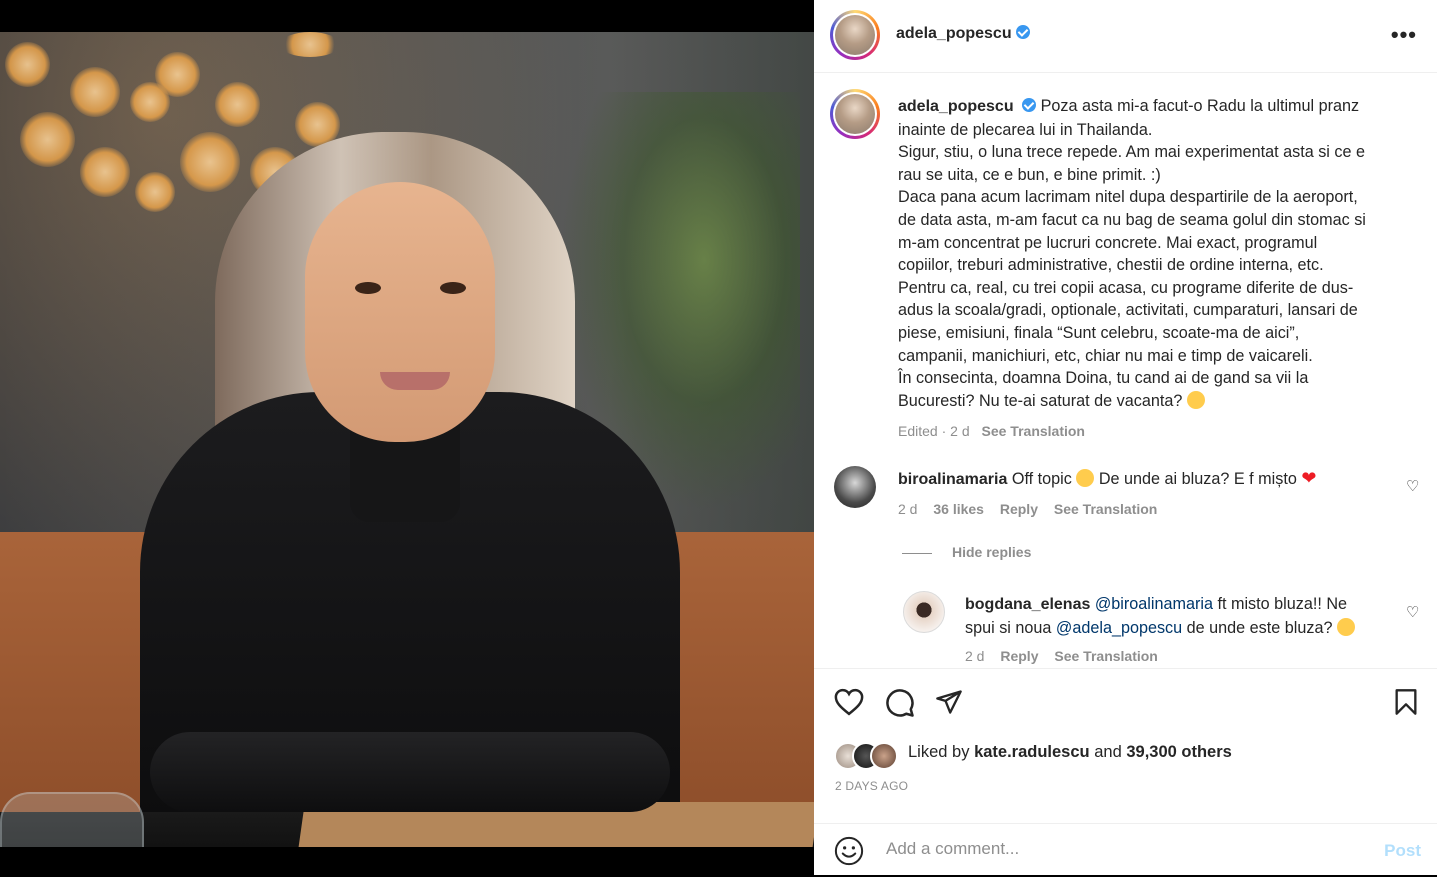 The height and width of the screenshot is (877, 1437). Describe the element at coordinates (855, 35) in the screenshot. I see `author-avatar` at that location.